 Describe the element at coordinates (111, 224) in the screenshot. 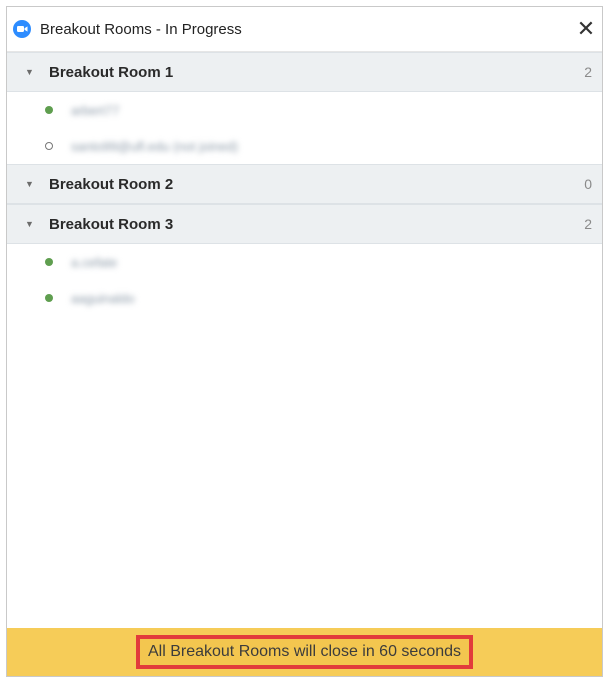

I see `room-name: Breakout Room 3` at that location.